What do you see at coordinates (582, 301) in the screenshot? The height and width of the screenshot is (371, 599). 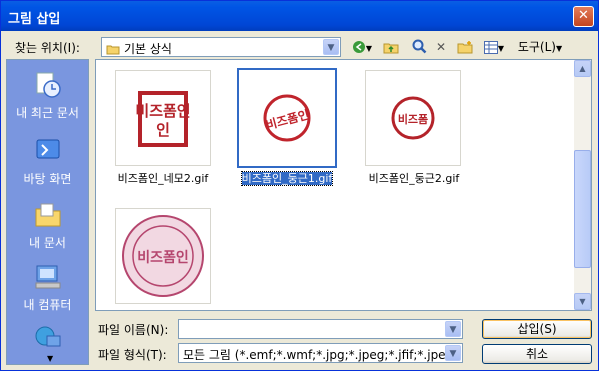 I see `scroll-down-icon: ▼` at bounding box center [582, 301].